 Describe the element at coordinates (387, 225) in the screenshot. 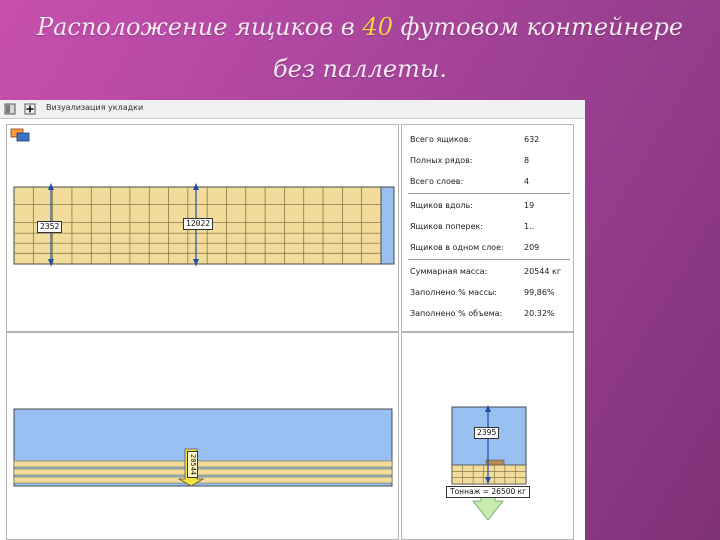

I see `container-free-space` at that location.